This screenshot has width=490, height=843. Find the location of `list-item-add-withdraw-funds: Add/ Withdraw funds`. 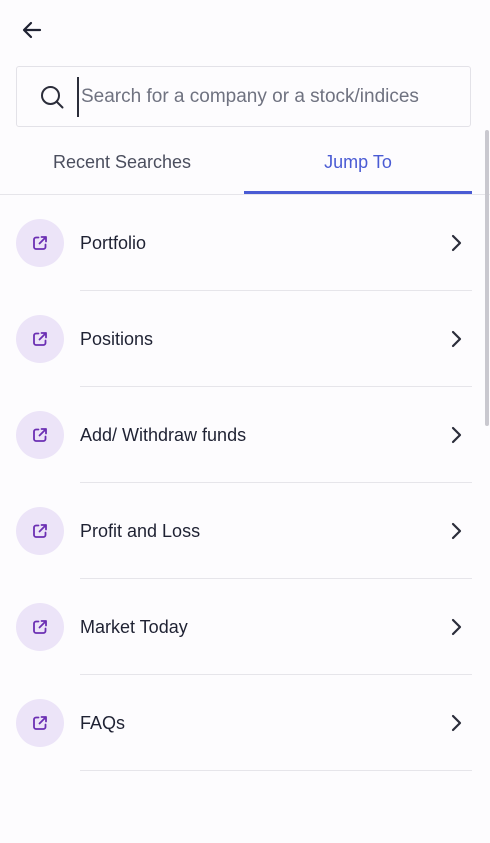

list-item-add-withdraw-funds: Add/ Withdraw funds is located at coordinates (245, 435).